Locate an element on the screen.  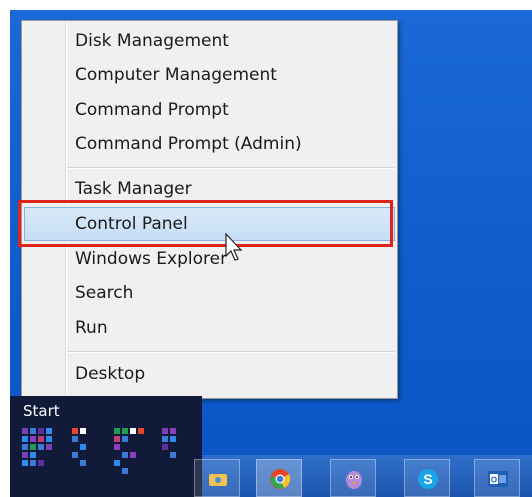
menu-item-windows-explorer: Windows Explorer is located at coordinates (209, 259).